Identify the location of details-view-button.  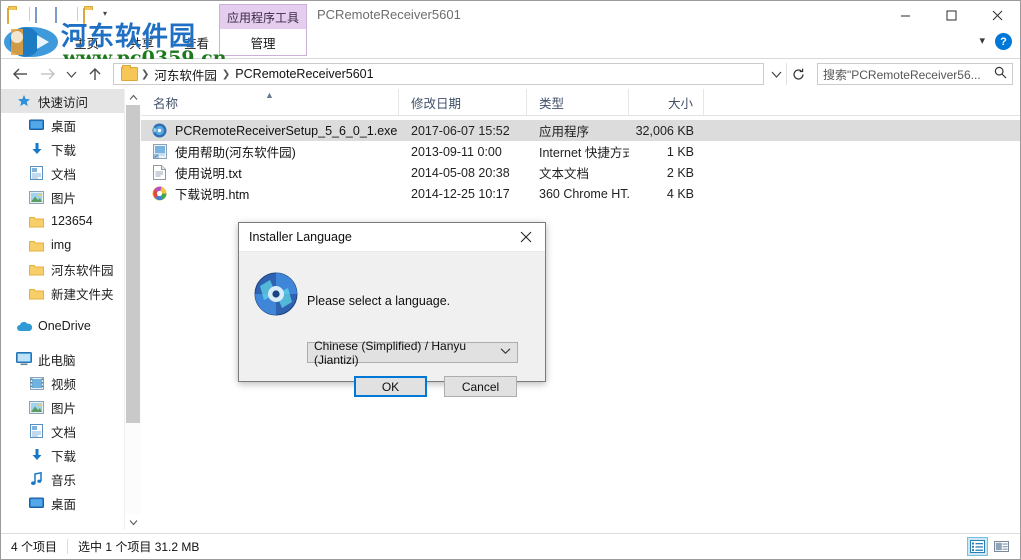
(977, 546).